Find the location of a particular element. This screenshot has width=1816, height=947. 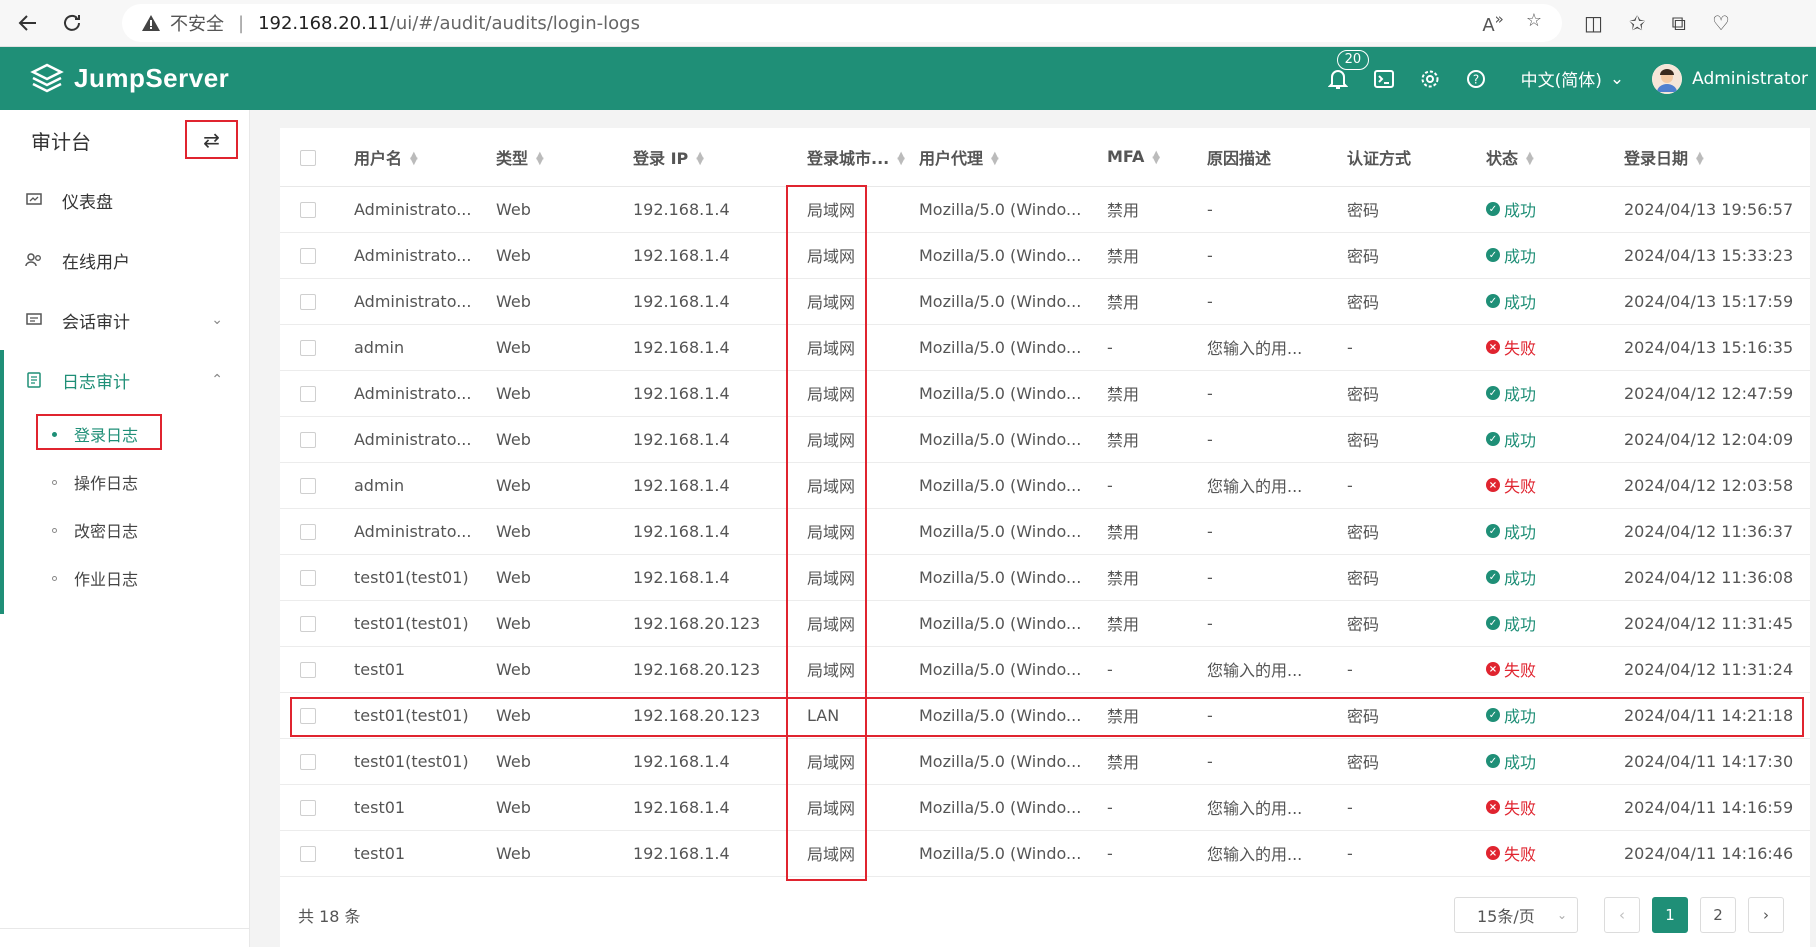

cell-user: test01 is located at coordinates (425, 807).